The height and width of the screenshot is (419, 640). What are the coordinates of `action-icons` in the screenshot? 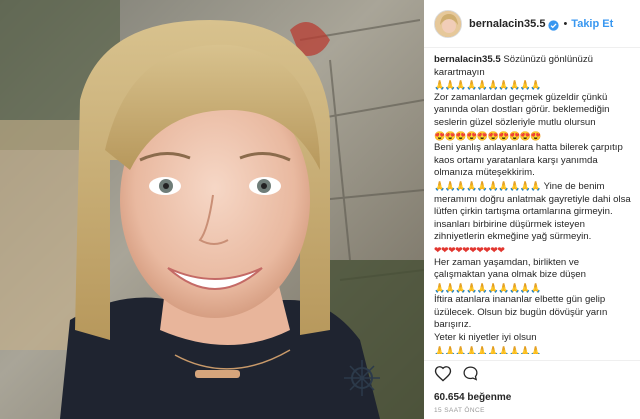 It's located at (532, 376).